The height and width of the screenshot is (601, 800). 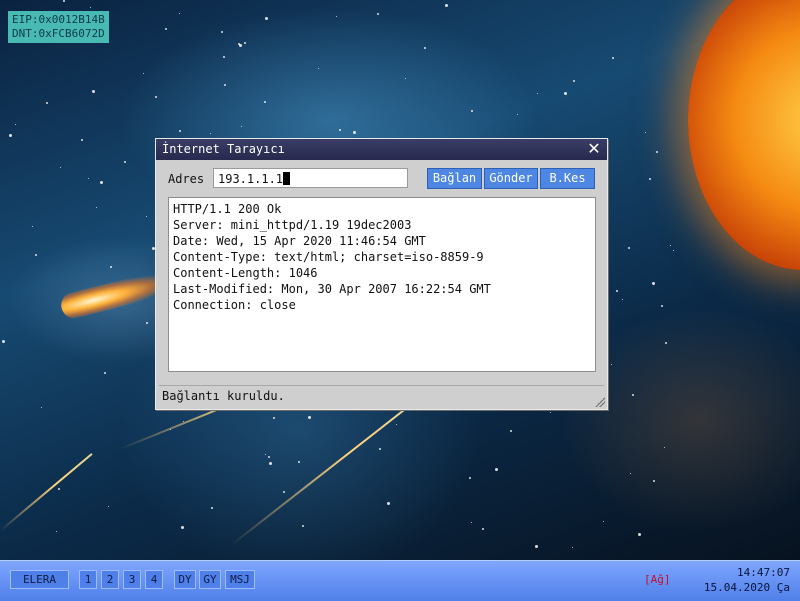 I want to click on response-line: Connection: close, so click(x=234, y=305).